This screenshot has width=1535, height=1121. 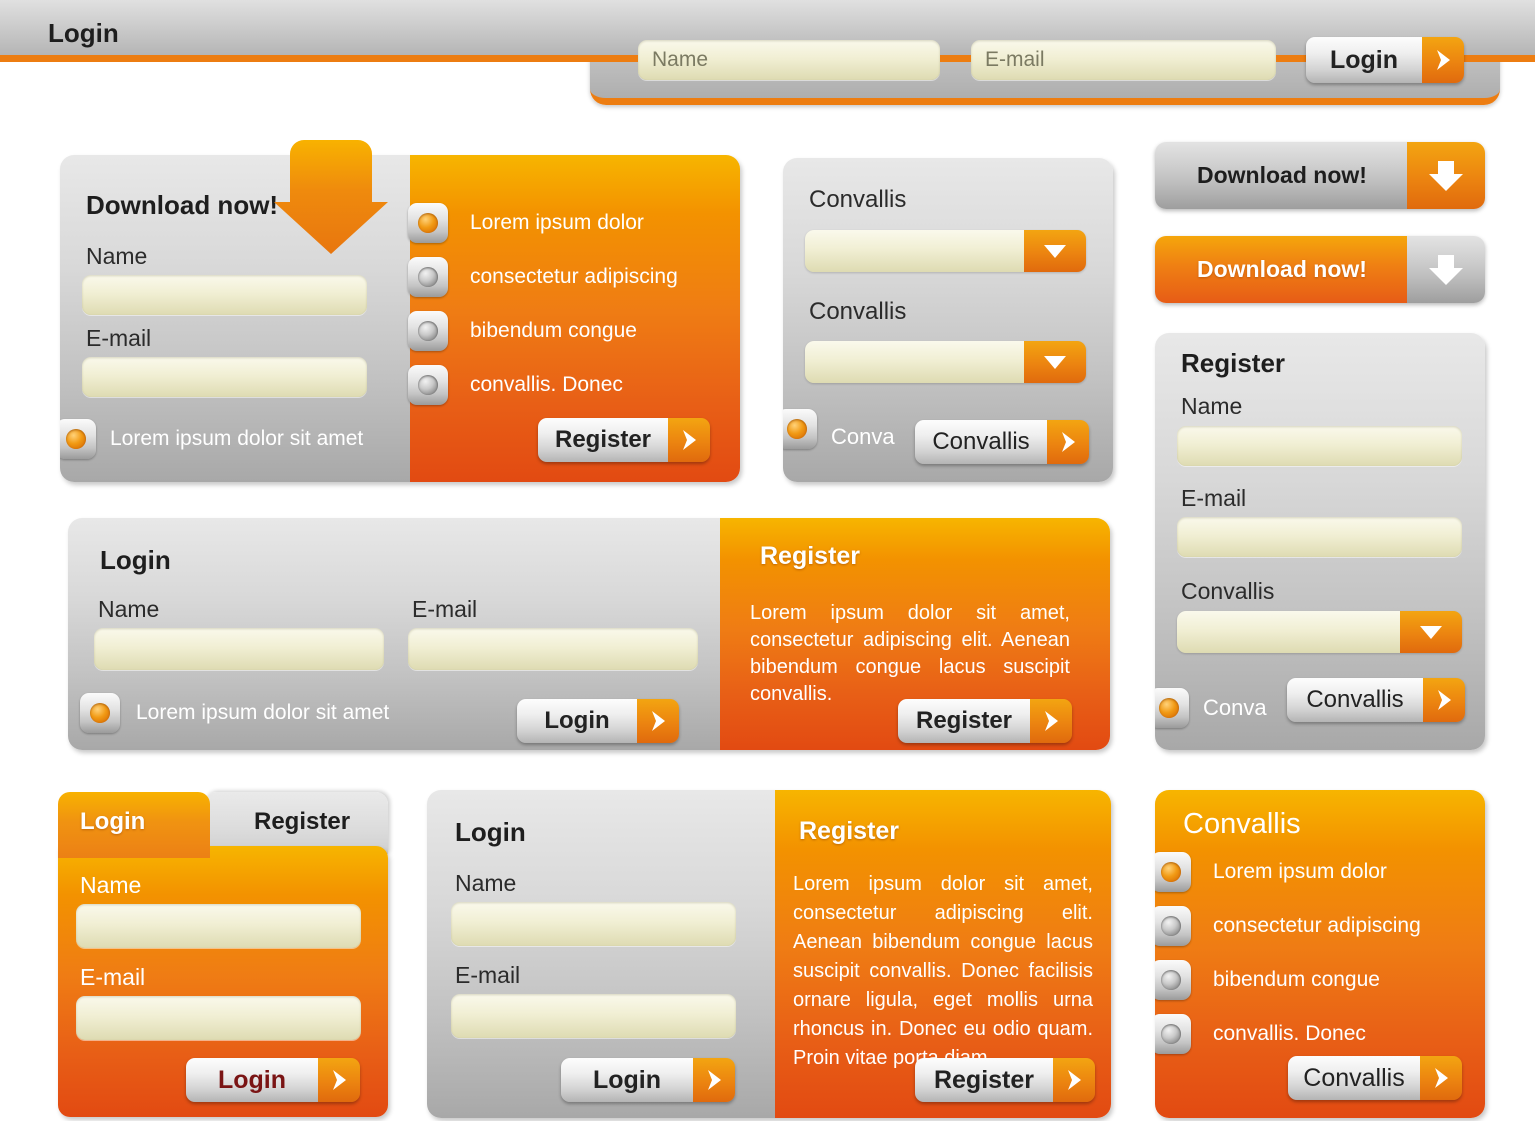 I want to click on download-register-button: Register, so click(x=624, y=440).